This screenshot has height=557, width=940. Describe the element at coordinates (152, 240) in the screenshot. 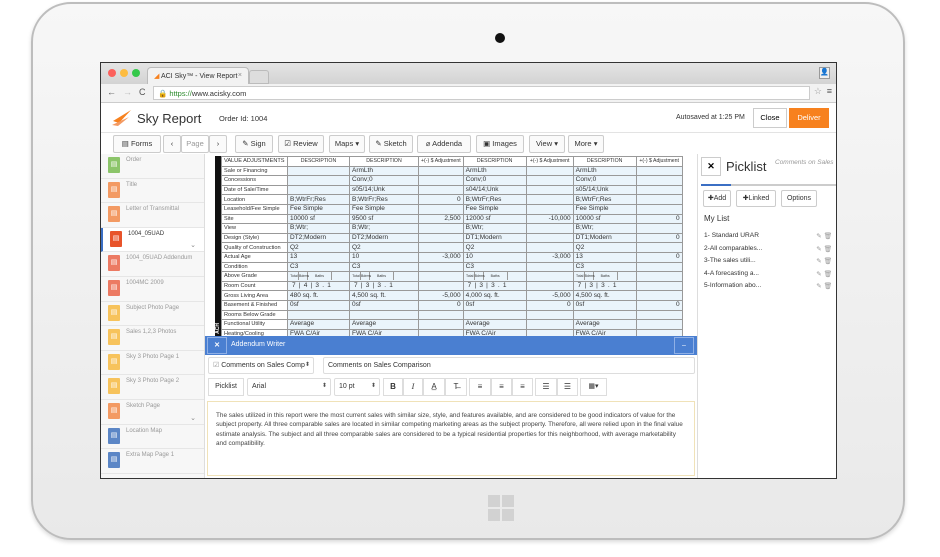

I see `sidebar-item: ▤ 1004_05UAD ⌄` at that location.